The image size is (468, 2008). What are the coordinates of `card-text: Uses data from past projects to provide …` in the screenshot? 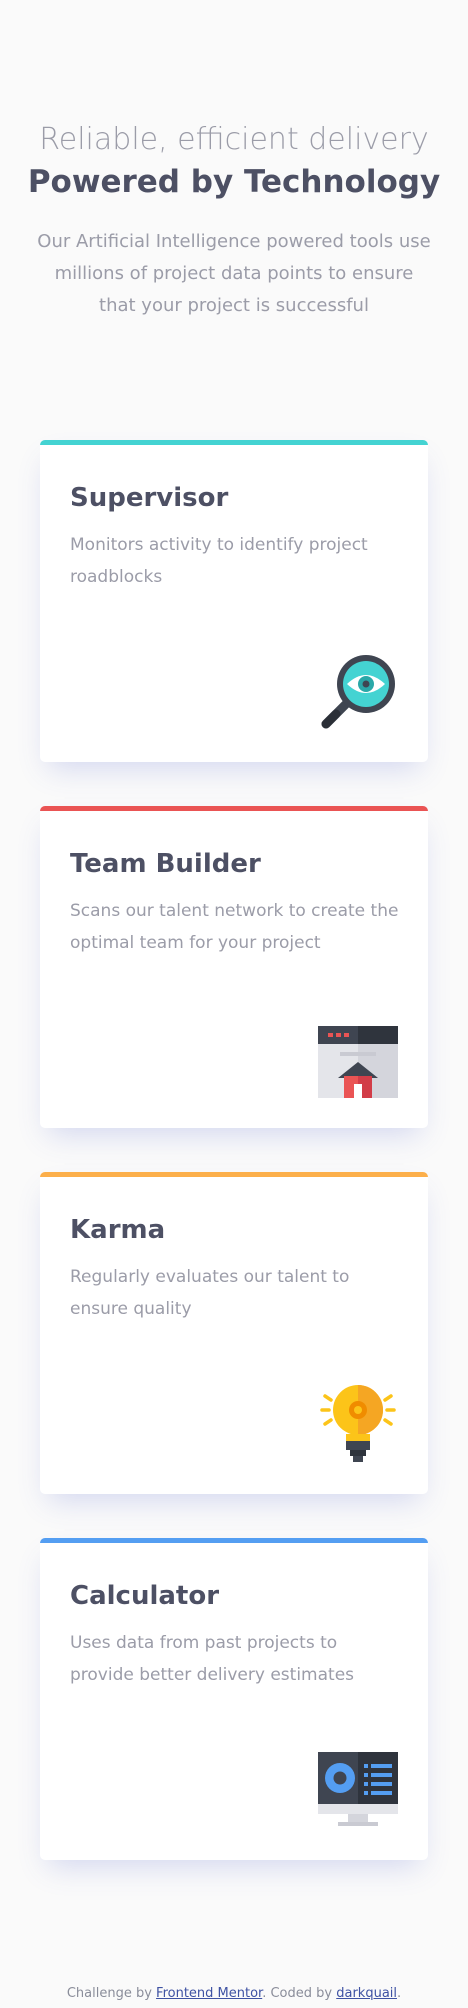 It's located at (212, 1659).